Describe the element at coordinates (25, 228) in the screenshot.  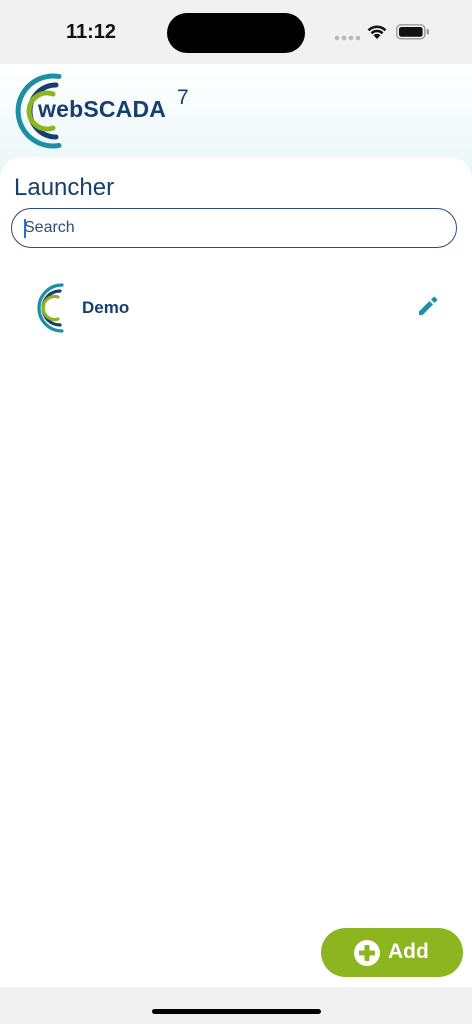
I see `text-cursor` at that location.